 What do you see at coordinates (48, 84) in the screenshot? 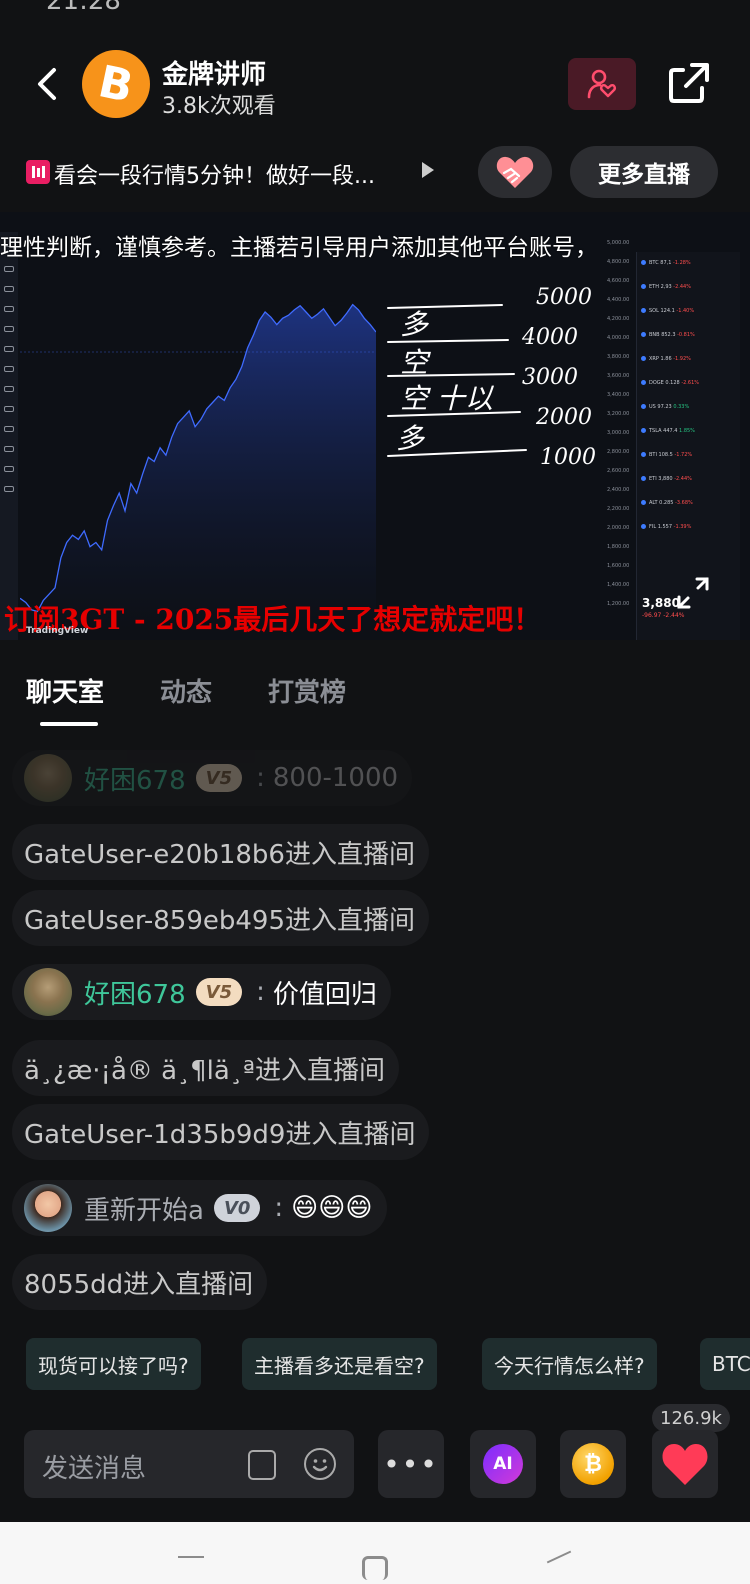
I see `back-arrow-icon` at bounding box center [48, 84].